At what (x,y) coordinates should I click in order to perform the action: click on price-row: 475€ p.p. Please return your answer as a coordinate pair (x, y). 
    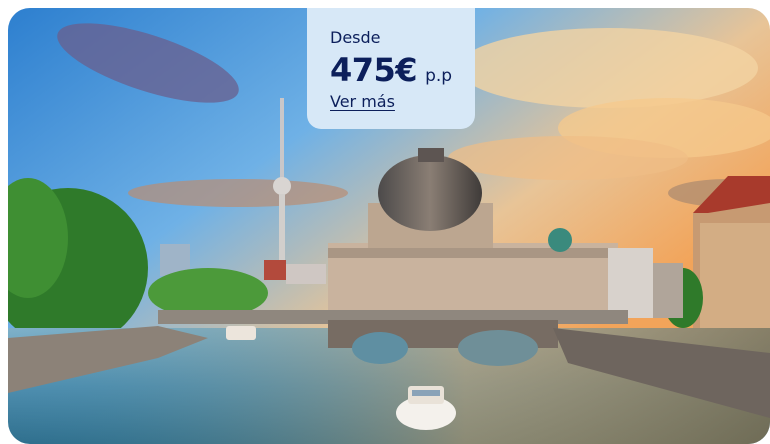
    Looking at the image, I should click on (391, 70).